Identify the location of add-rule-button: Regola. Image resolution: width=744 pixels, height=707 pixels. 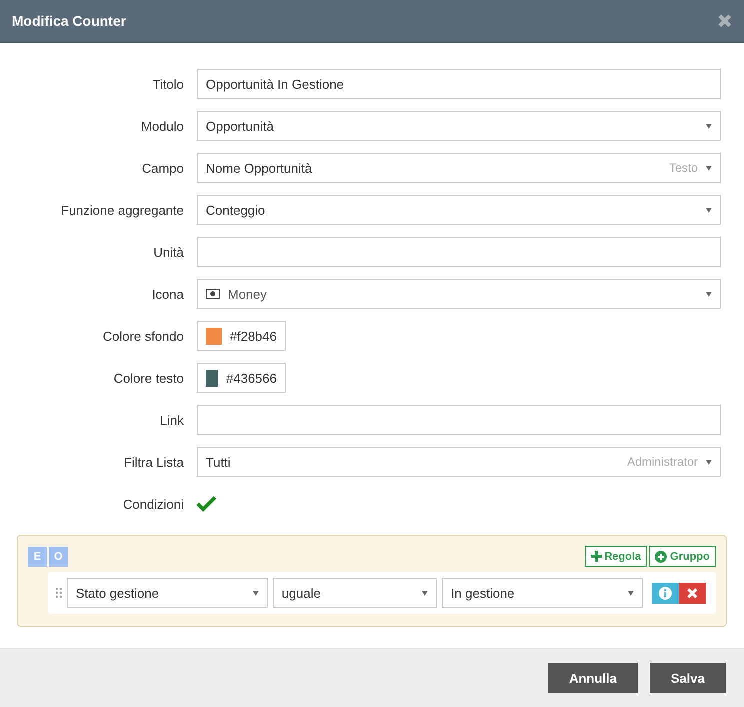
(616, 556).